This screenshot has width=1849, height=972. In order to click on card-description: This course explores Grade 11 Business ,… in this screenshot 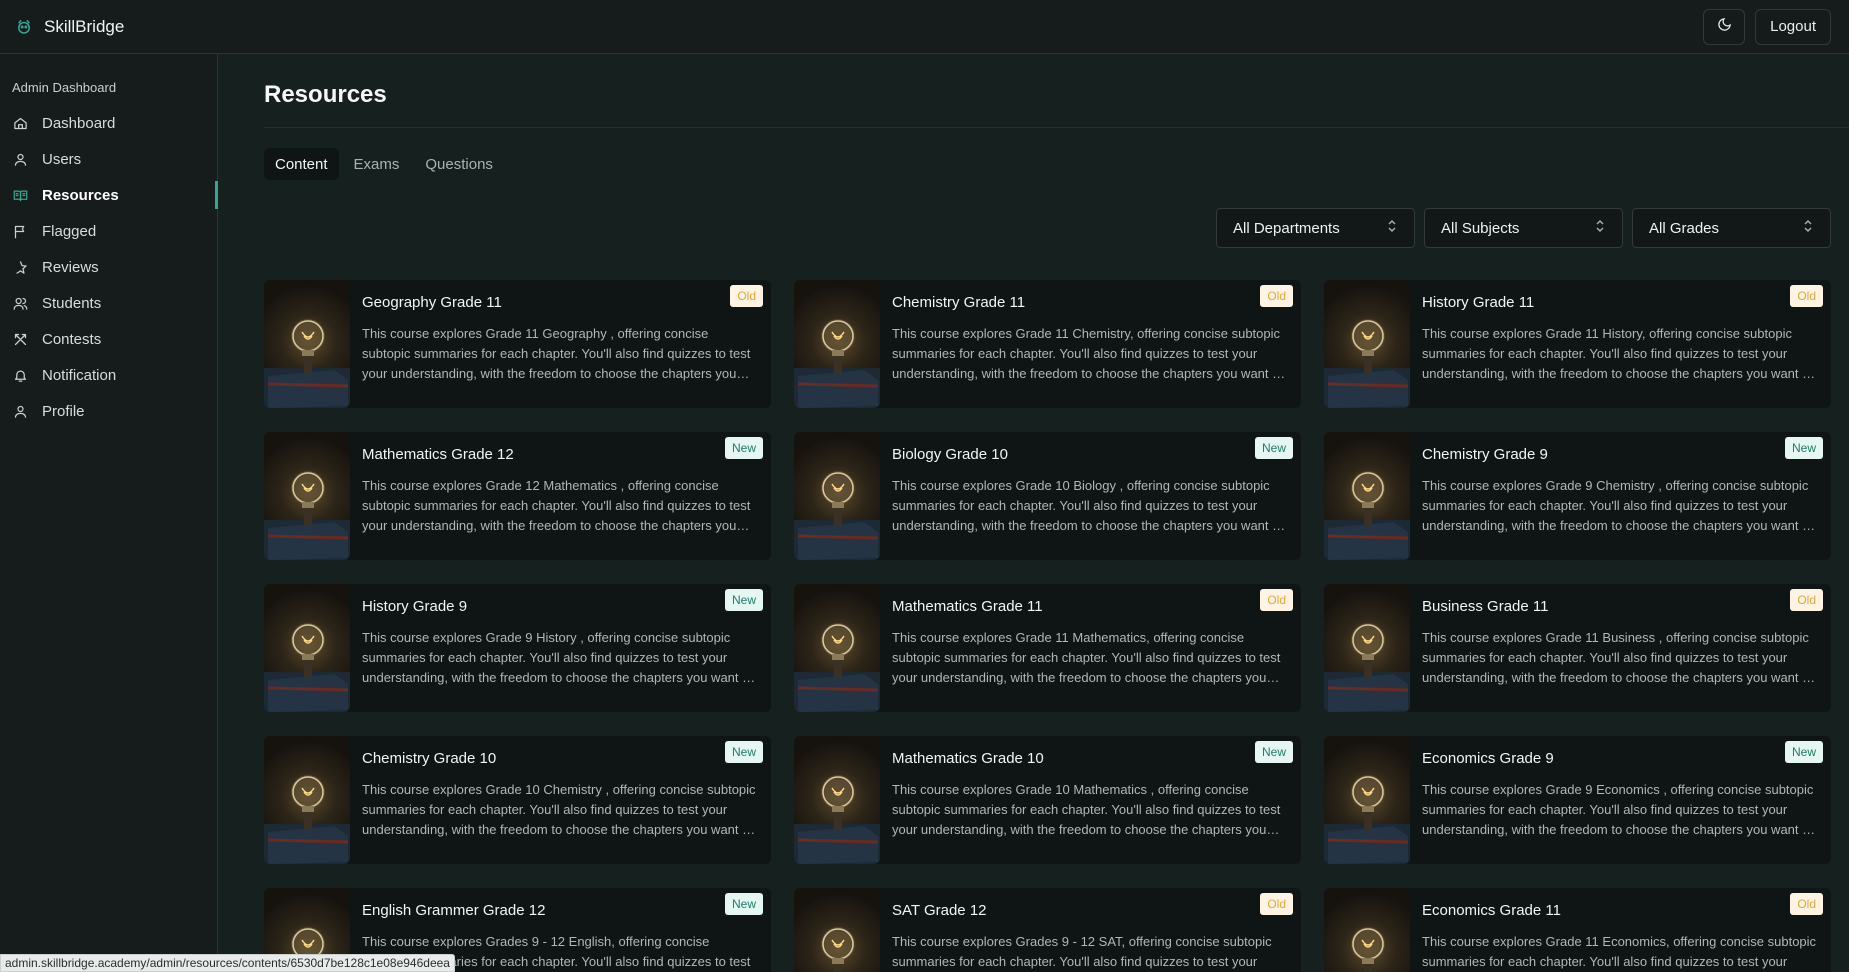, I will do `click(1617, 657)`.